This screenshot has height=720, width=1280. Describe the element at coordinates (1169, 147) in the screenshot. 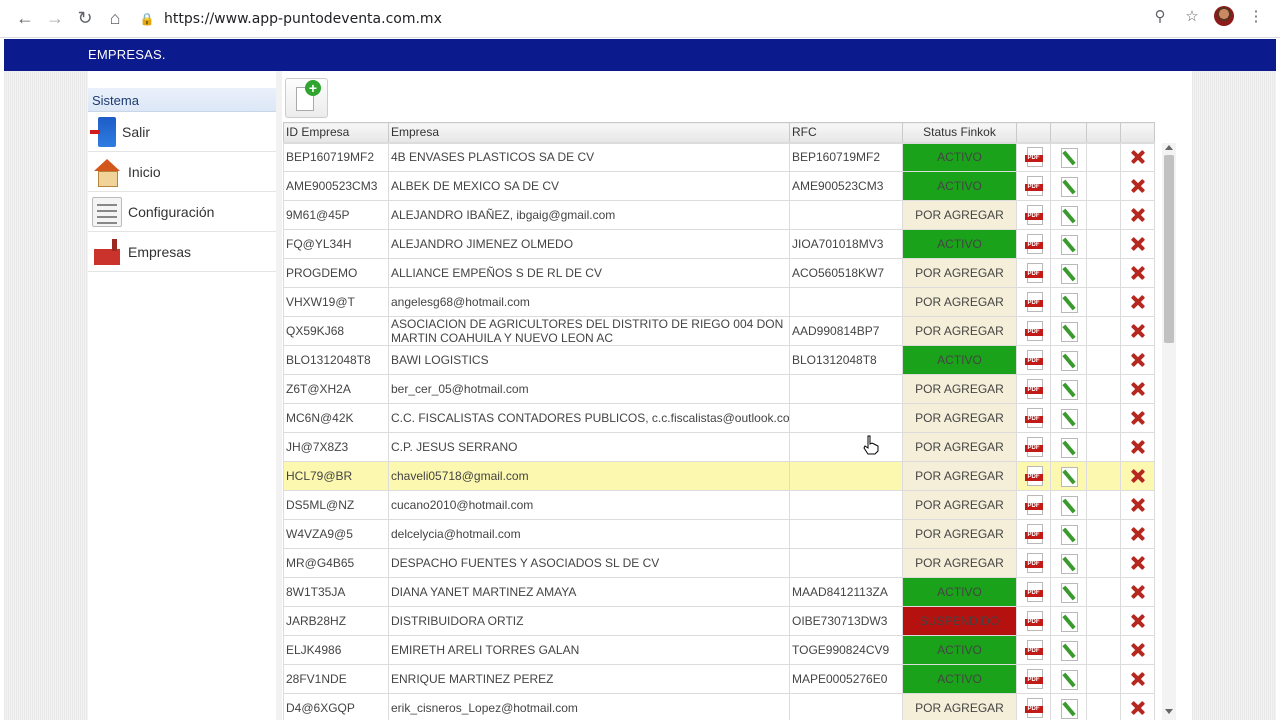

I see `scroll-up-arrow-icon` at that location.